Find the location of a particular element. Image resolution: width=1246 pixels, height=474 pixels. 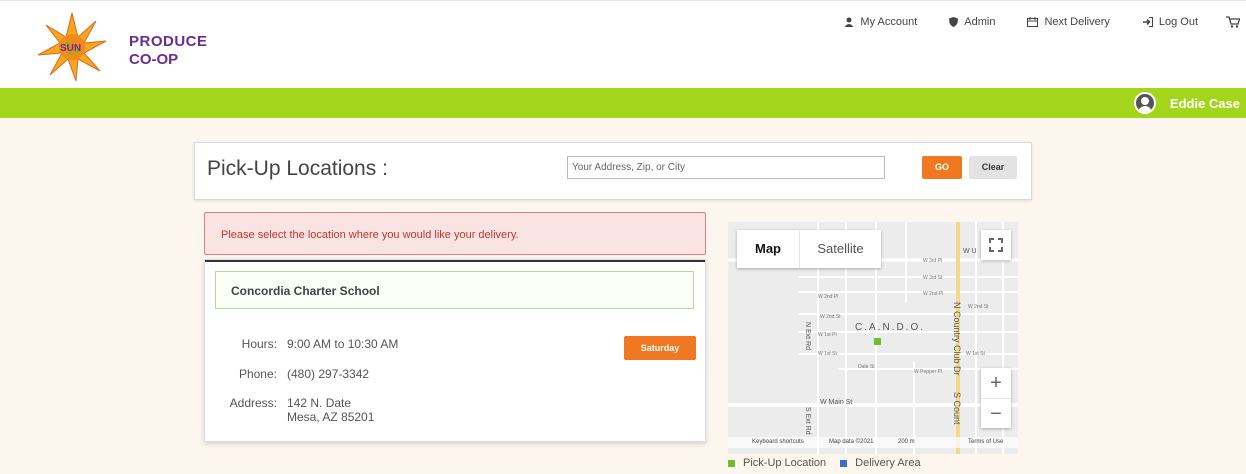

map-tab: Map is located at coordinates (768, 249).